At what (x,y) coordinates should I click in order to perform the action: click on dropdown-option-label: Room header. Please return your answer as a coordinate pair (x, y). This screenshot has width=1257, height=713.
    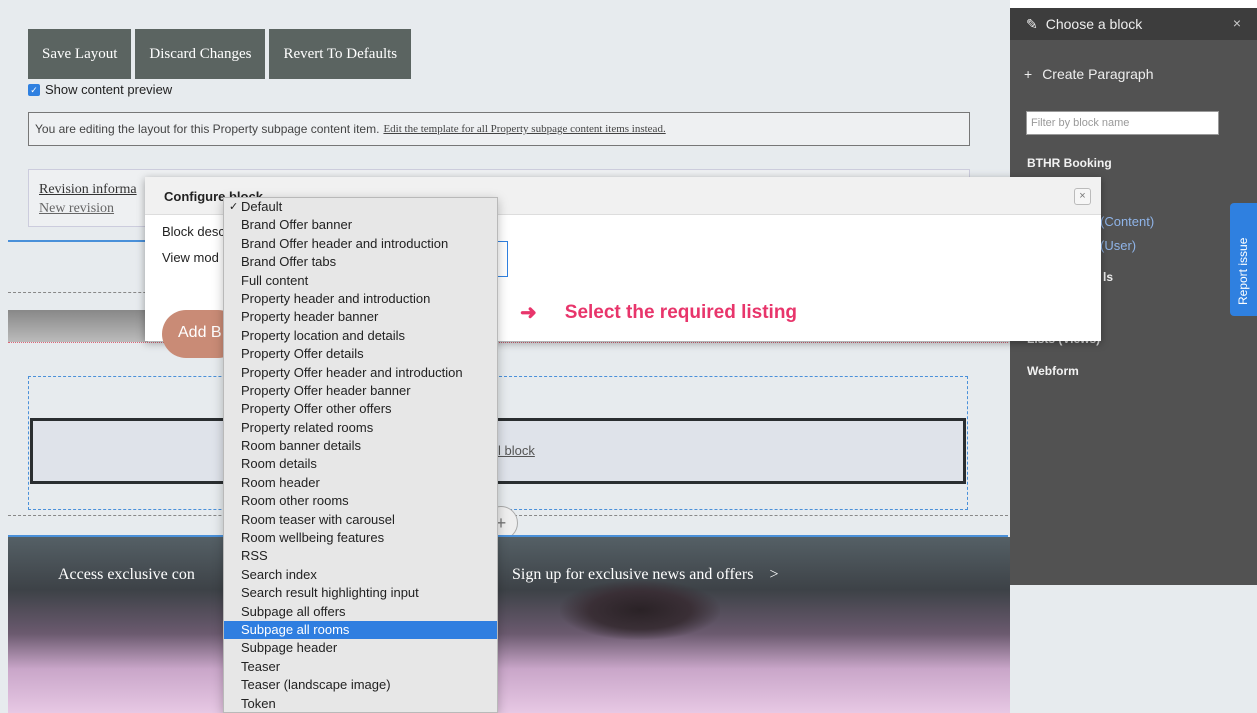
    Looking at the image, I should click on (280, 482).